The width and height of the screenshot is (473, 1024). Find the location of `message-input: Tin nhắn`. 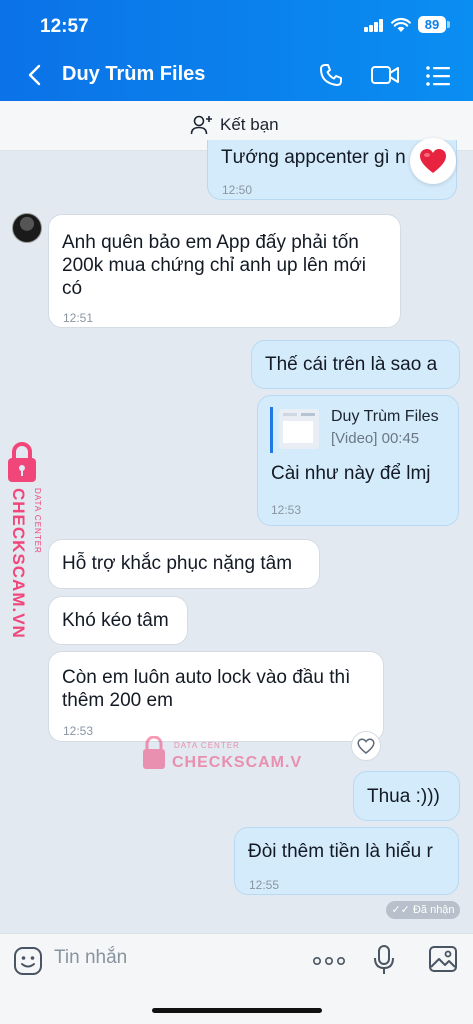

message-input: Tin nhắn is located at coordinates (90, 958).